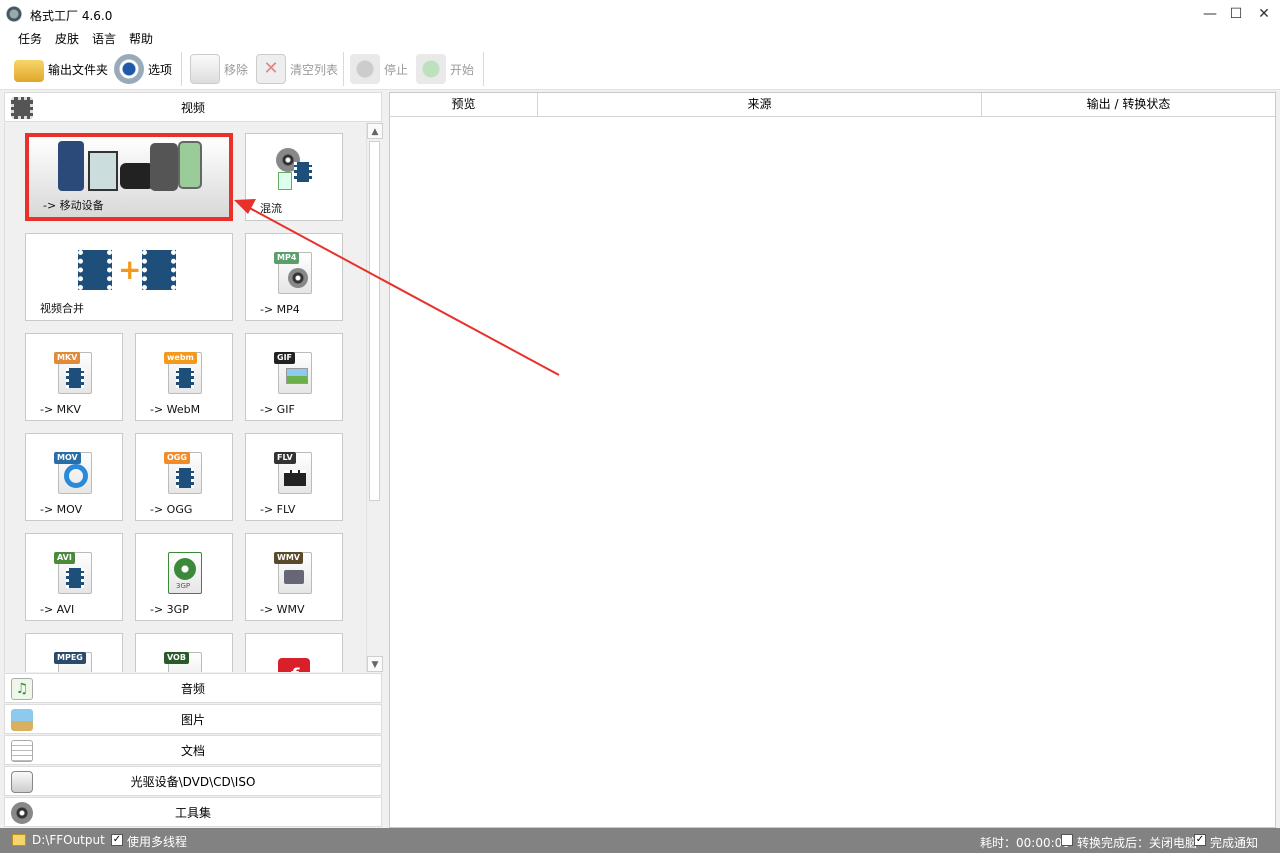  Describe the element at coordinates (1264, 14) in the screenshot. I see `close-button: ✕` at that location.